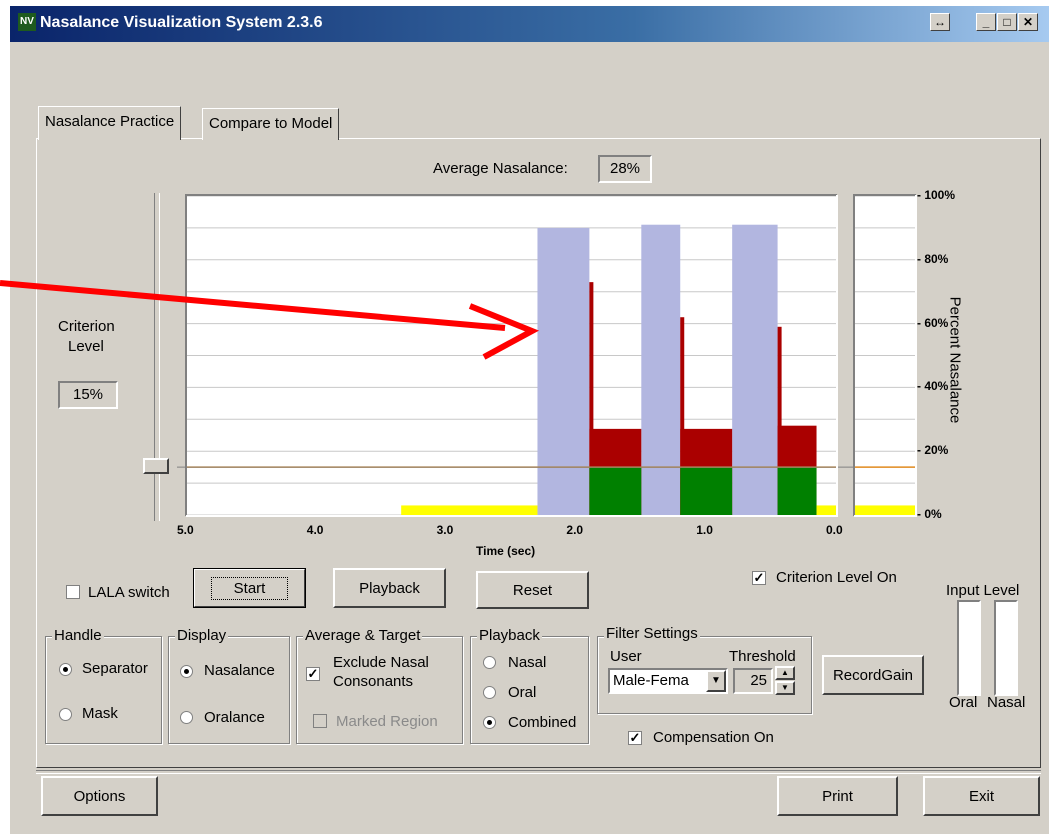 This screenshot has height=834, width=1049. I want to click on y-tick-label: - 20%, so click(933, 450).